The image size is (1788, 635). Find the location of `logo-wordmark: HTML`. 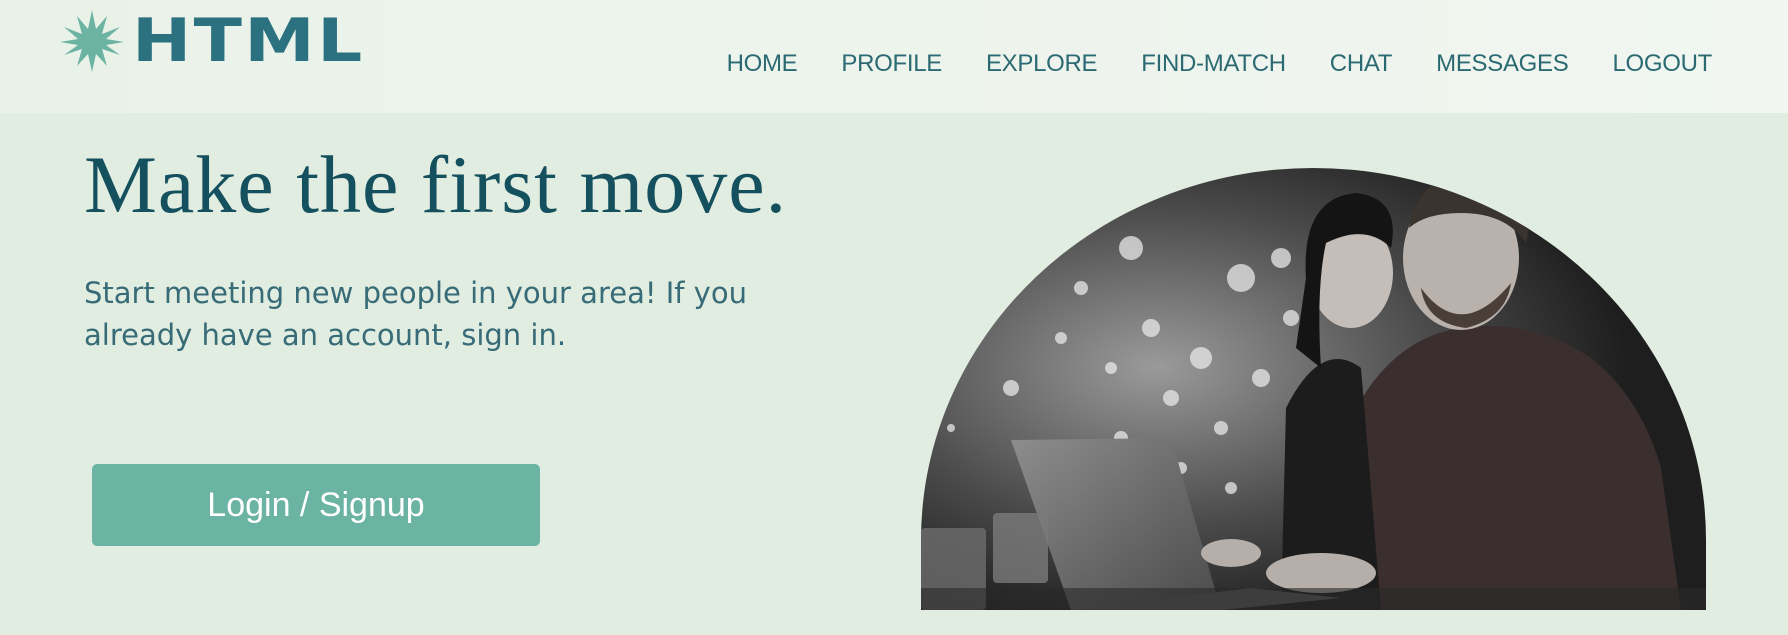

logo-wordmark: HTML is located at coordinates (248, 41).